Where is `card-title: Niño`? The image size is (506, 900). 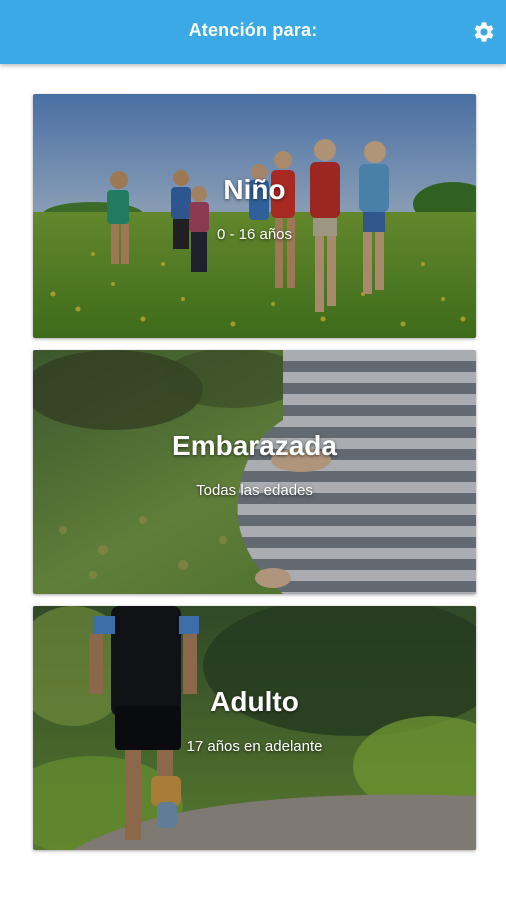 card-title: Niño is located at coordinates (254, 189).